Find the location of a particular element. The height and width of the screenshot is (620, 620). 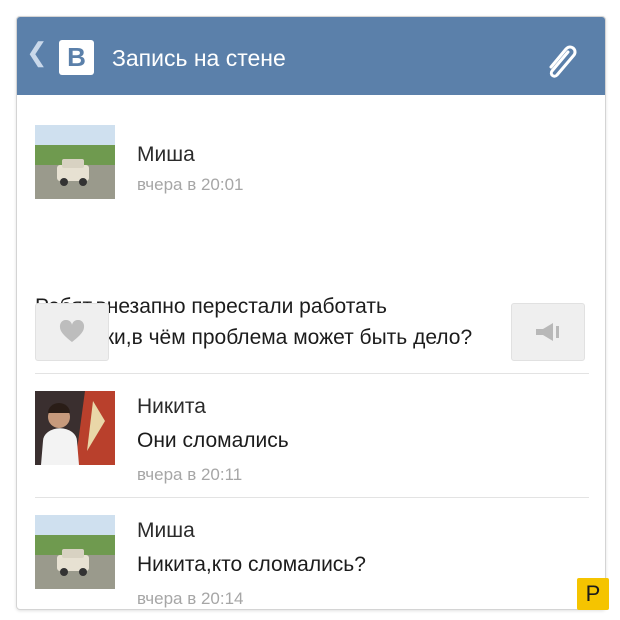

like-button is located at coordinates (72, 332).